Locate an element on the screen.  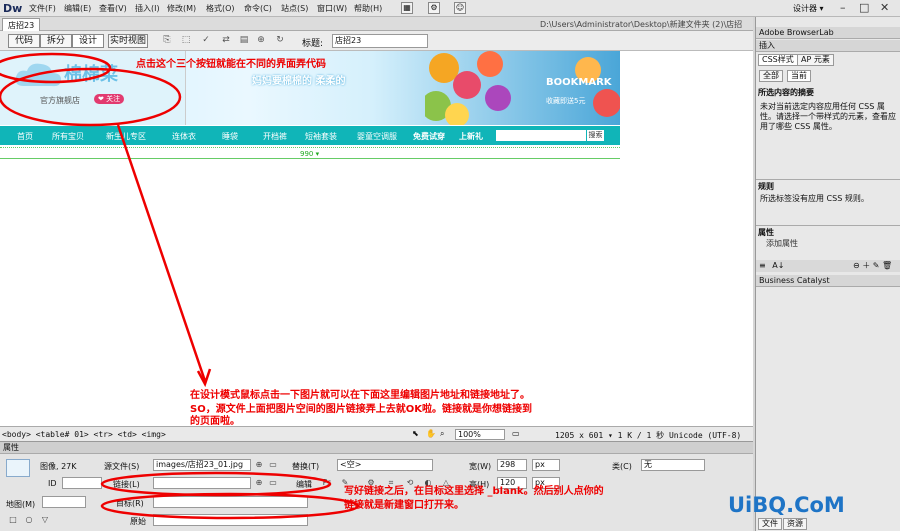
tab-css-styles: CSS样式 is located at coordinates (778, 60).